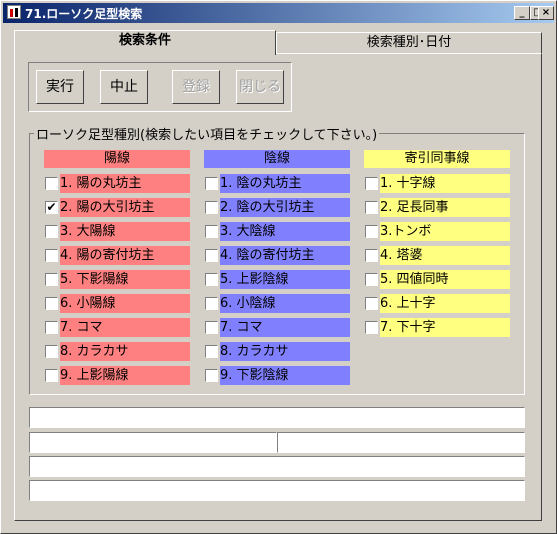  I want to click on checkbox-label: 6. 小陽線, so click(125, 303).